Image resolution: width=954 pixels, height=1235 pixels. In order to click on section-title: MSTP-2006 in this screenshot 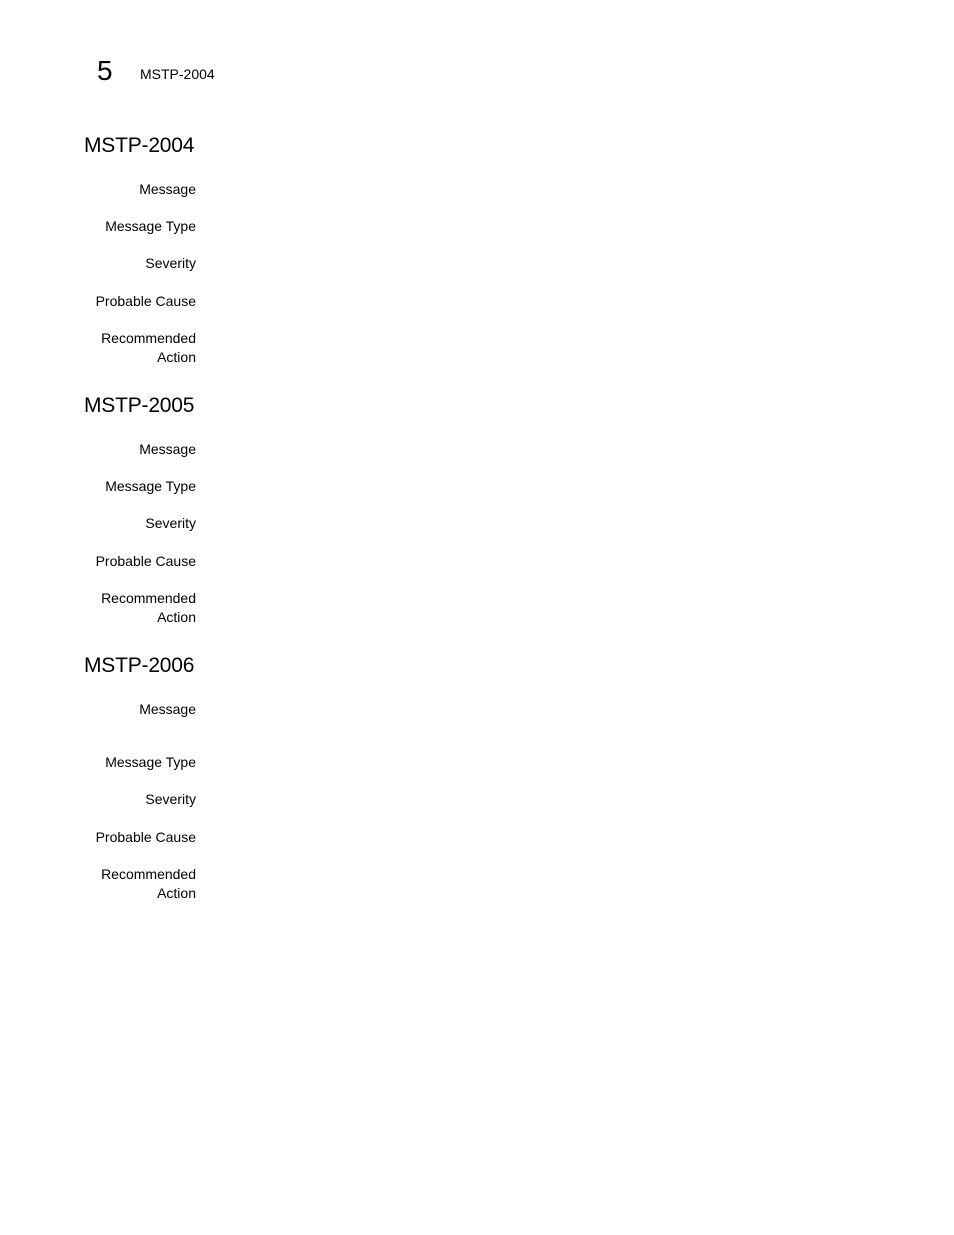, I will do `click(139, 665)`.